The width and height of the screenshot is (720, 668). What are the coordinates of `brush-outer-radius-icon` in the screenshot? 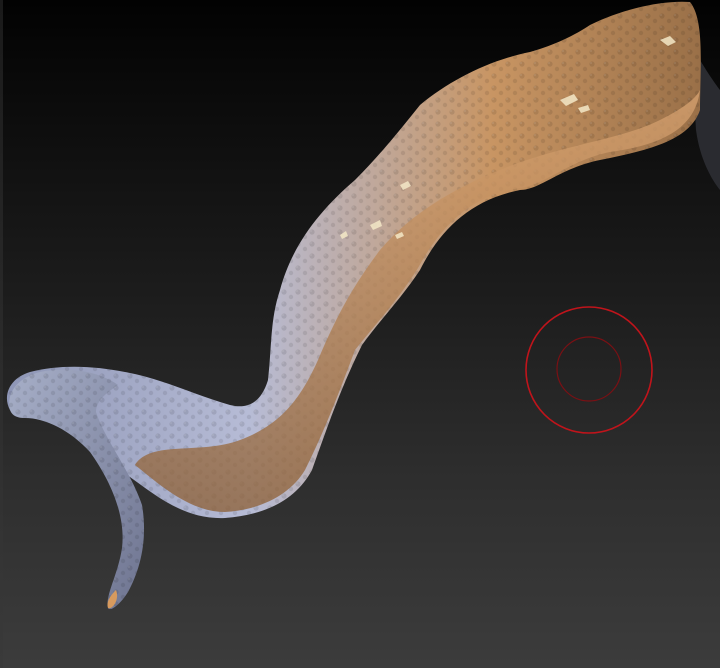 It's located at (589, 370).